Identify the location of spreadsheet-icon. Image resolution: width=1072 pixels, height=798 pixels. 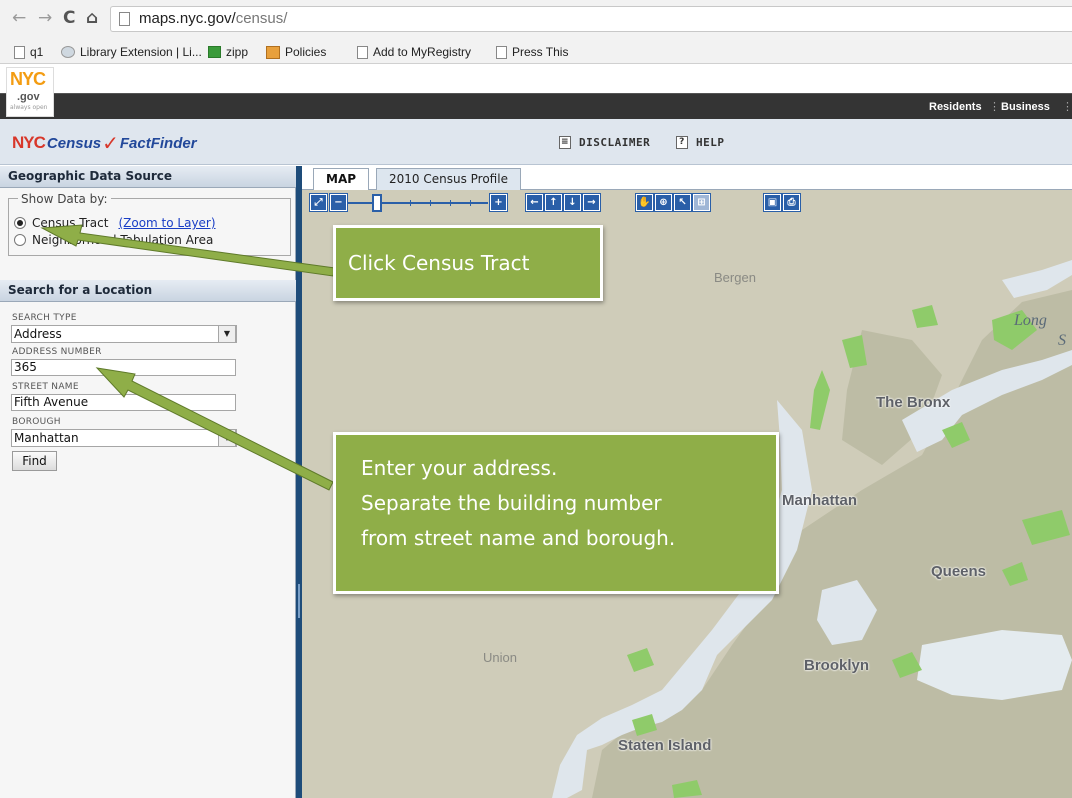
(214, 52).